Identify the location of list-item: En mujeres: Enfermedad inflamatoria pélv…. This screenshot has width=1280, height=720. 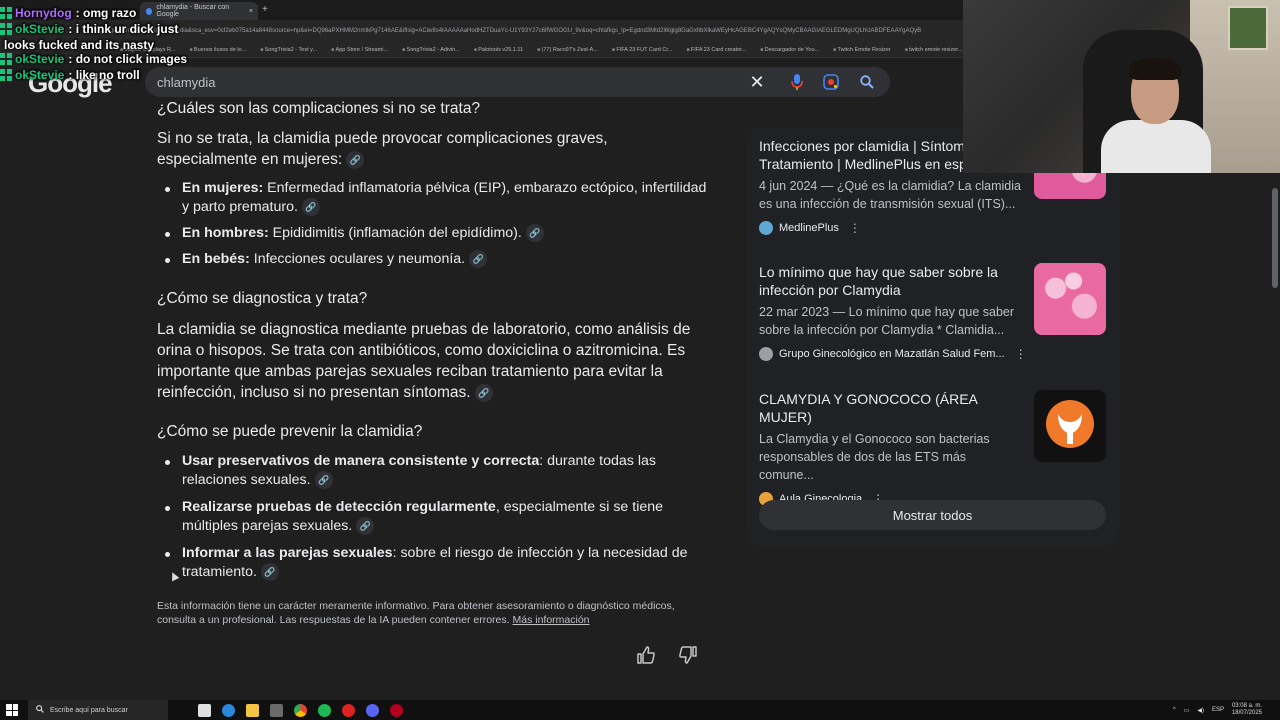
(437, 198).